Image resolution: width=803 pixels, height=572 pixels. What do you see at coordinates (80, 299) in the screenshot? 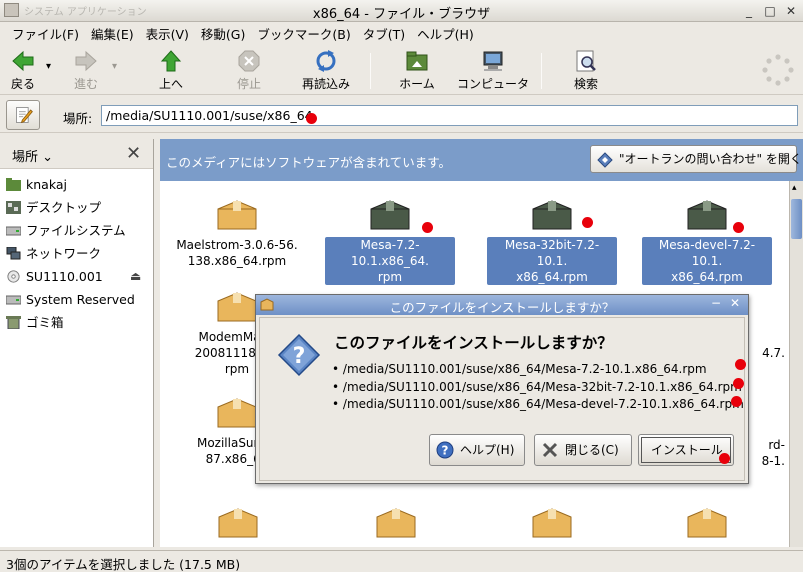
I see `sidebar-item-label: System Reserved` at bounding box center [80, 299].